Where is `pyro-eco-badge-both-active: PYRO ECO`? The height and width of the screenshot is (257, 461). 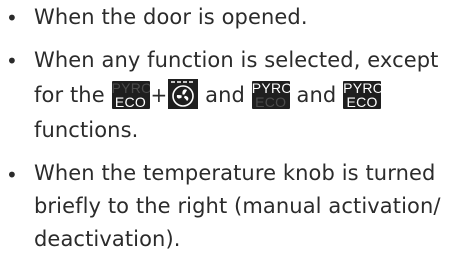 pyro-eco-badge-both-active: PYRO ECO is located at coordinates (362, 95).